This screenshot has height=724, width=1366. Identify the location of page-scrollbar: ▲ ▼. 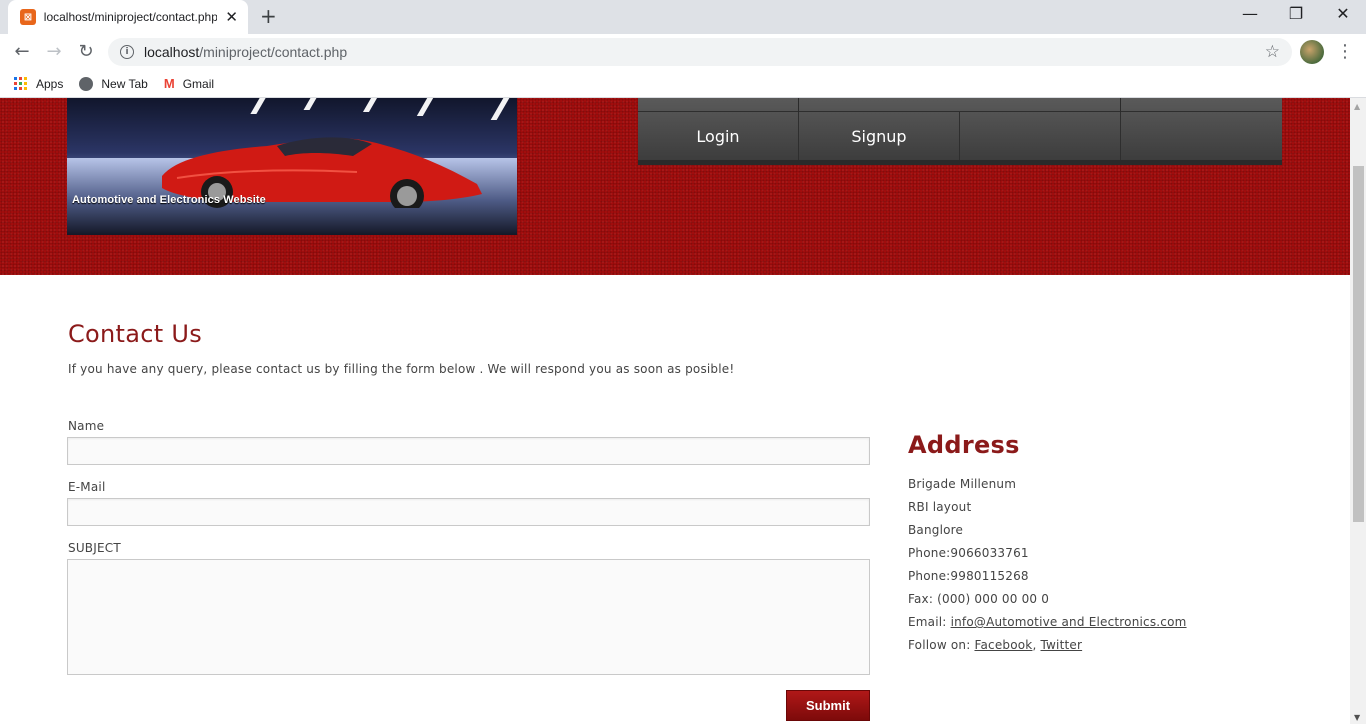
(1358, 411).